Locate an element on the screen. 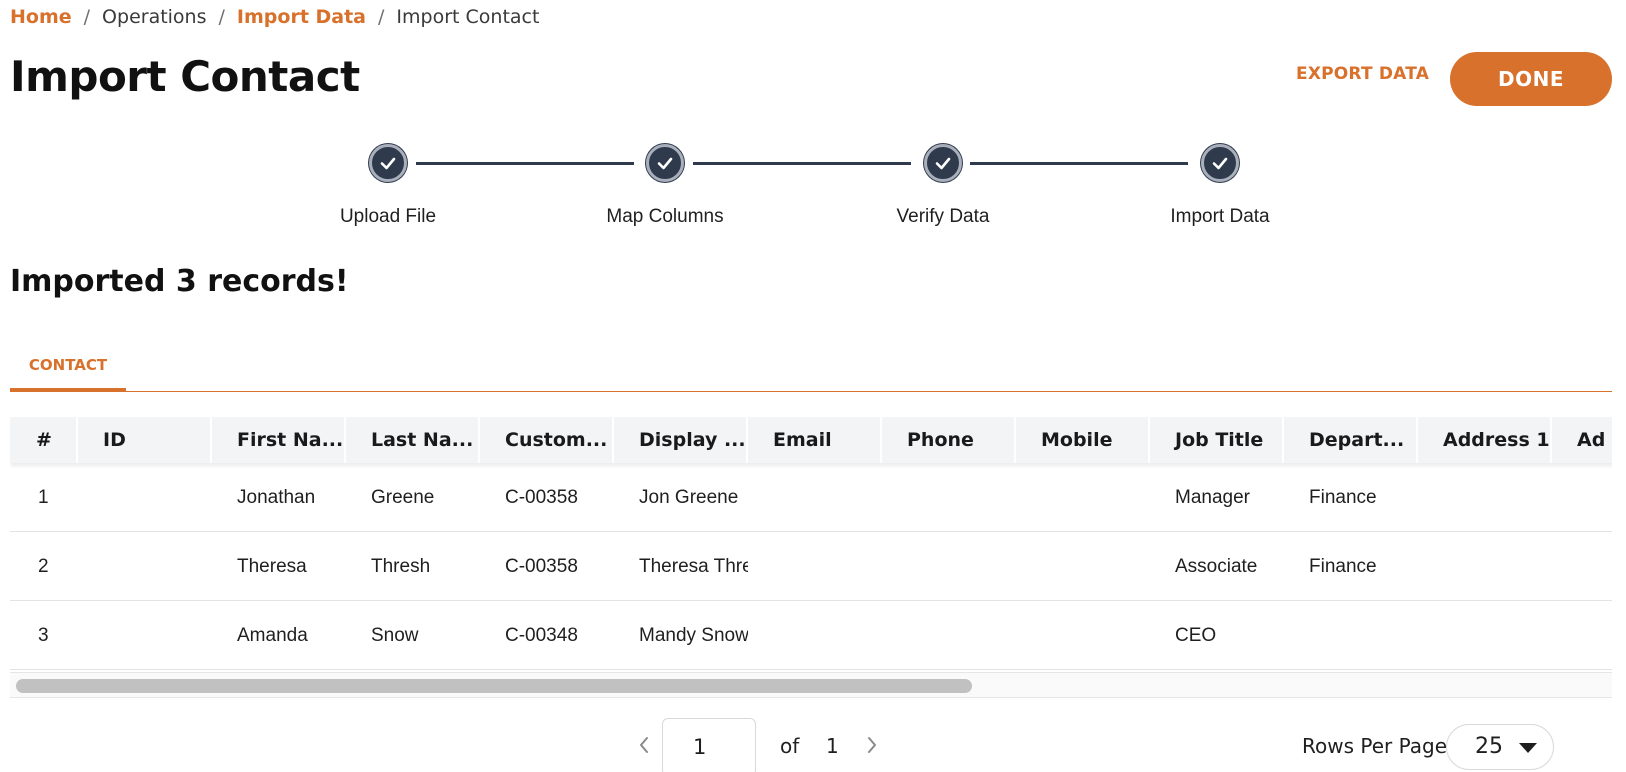  table-cell: Greene is located at coordinates (403, 497).